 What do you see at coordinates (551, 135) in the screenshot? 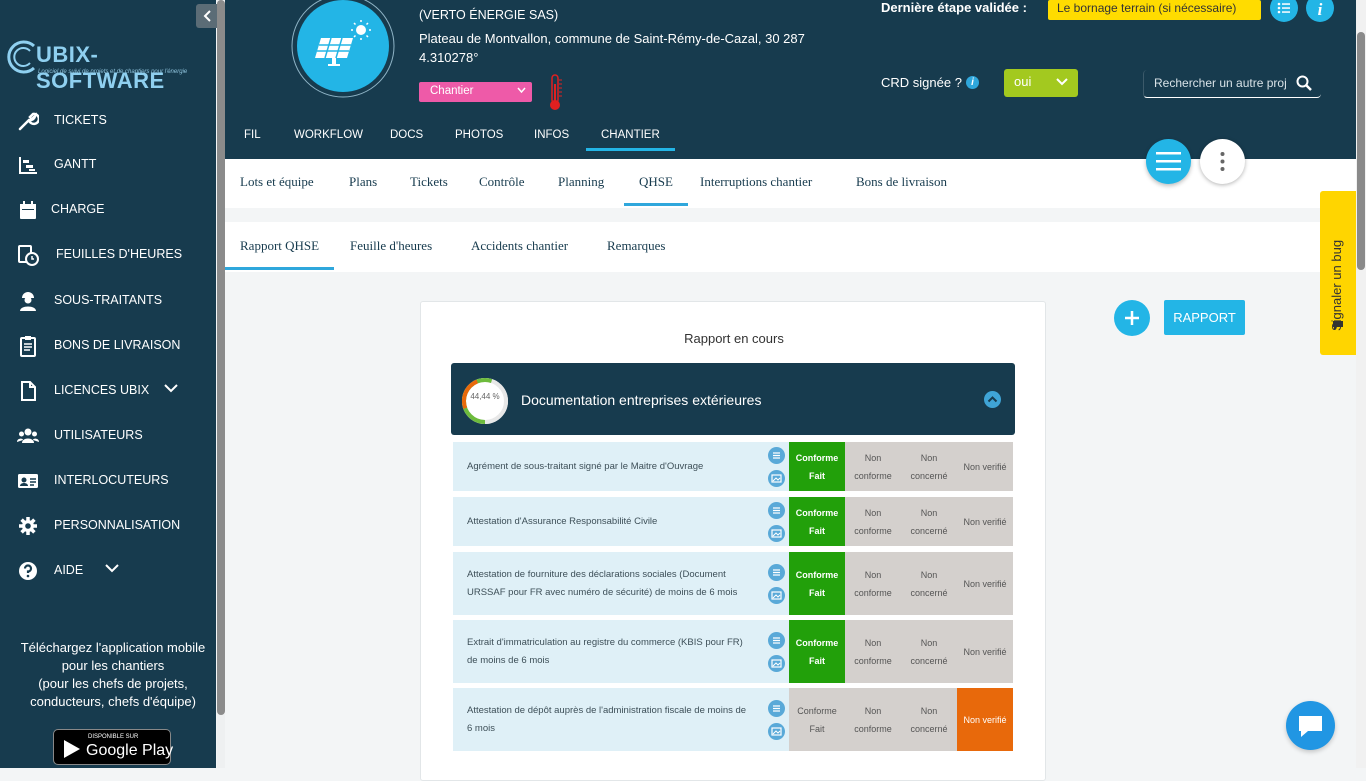
I see `tab-infos: INFOS` at bounding box center [551, 135].